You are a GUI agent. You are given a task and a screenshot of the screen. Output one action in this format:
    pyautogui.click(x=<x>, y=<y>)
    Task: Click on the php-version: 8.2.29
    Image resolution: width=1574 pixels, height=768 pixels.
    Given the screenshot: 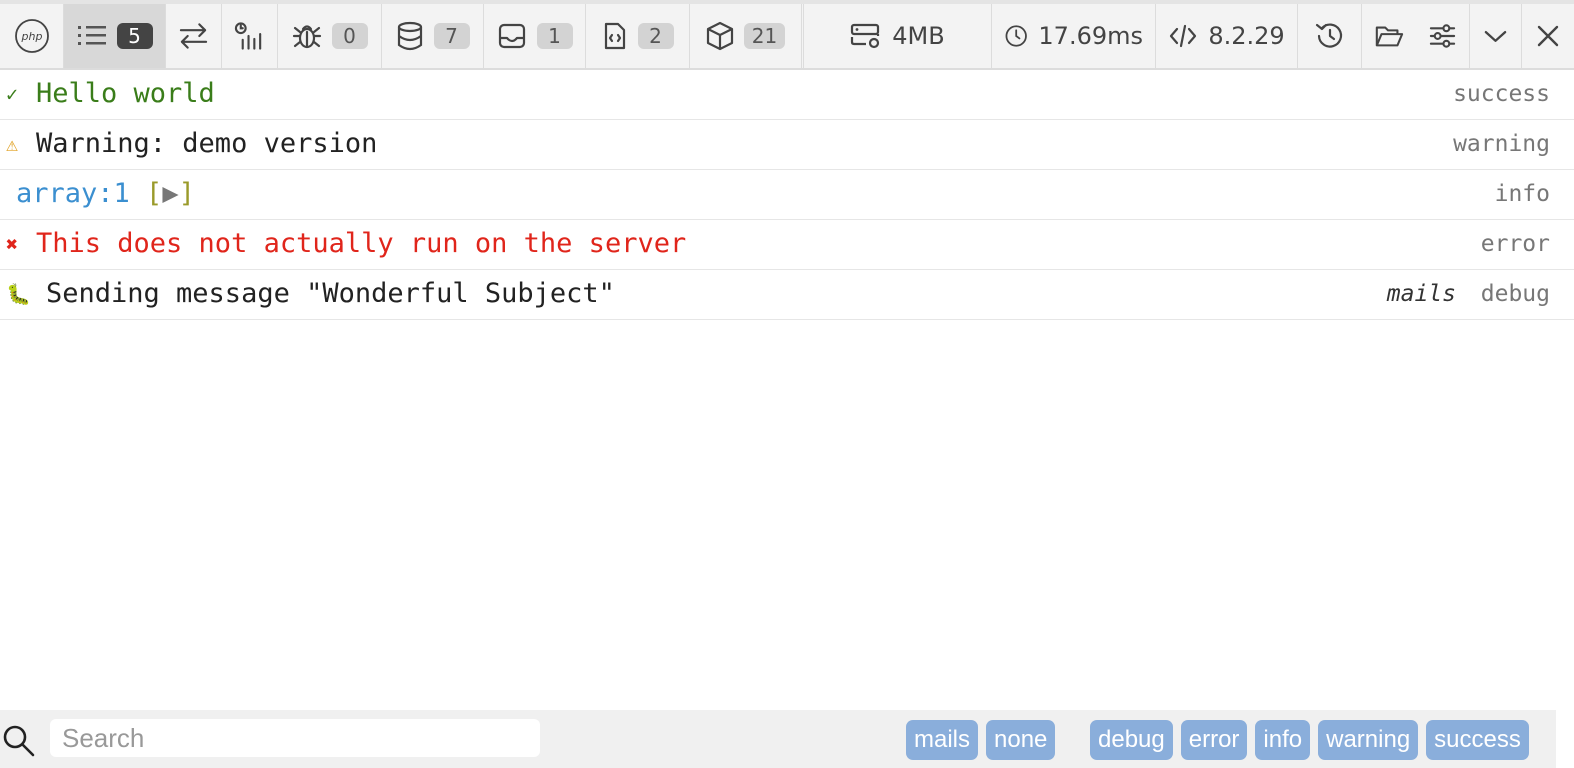 What is the action you would take?
    pyautogui.click(x=1227, y=36)
    